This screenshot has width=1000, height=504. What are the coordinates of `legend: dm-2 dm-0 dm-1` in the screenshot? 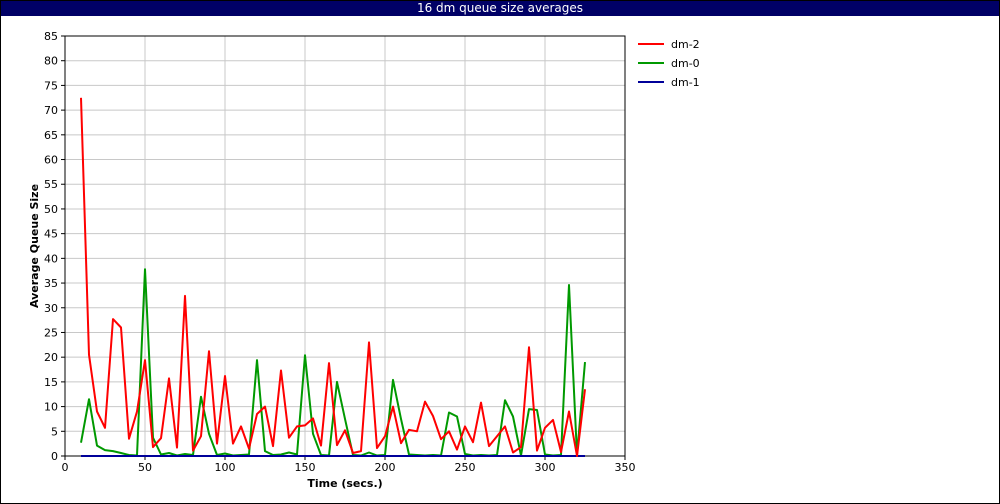 It's located at (669, 63).